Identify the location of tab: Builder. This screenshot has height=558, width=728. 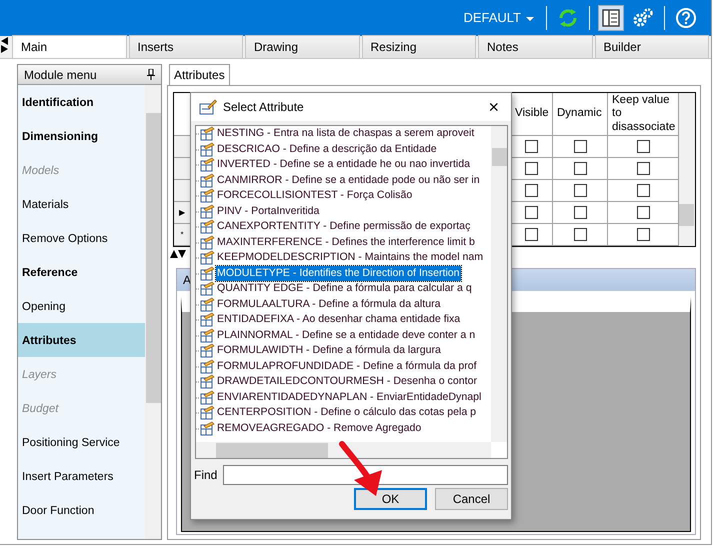
(651, 46).